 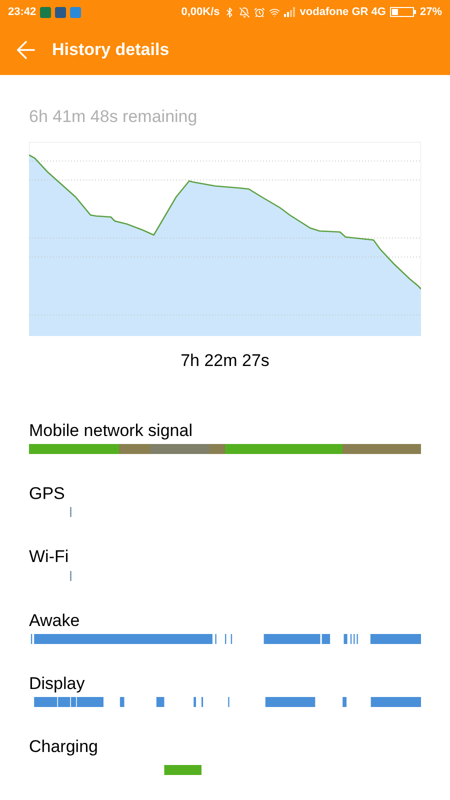 What do you see at coordinates (57, 683) in the screenshot?
I see `timeline-label: Display` at bounding box center [57, 683].